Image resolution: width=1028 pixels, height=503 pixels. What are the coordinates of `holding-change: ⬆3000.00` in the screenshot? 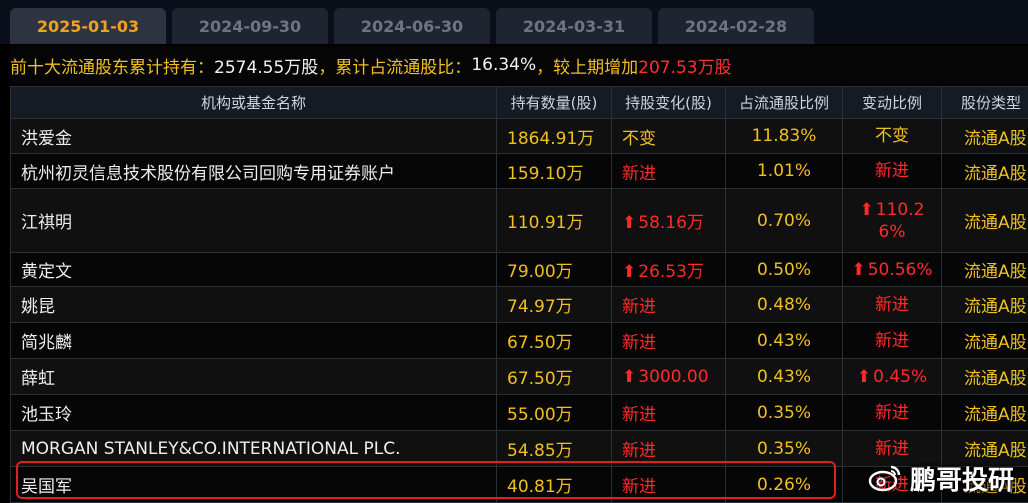 It's located at (669, 377).